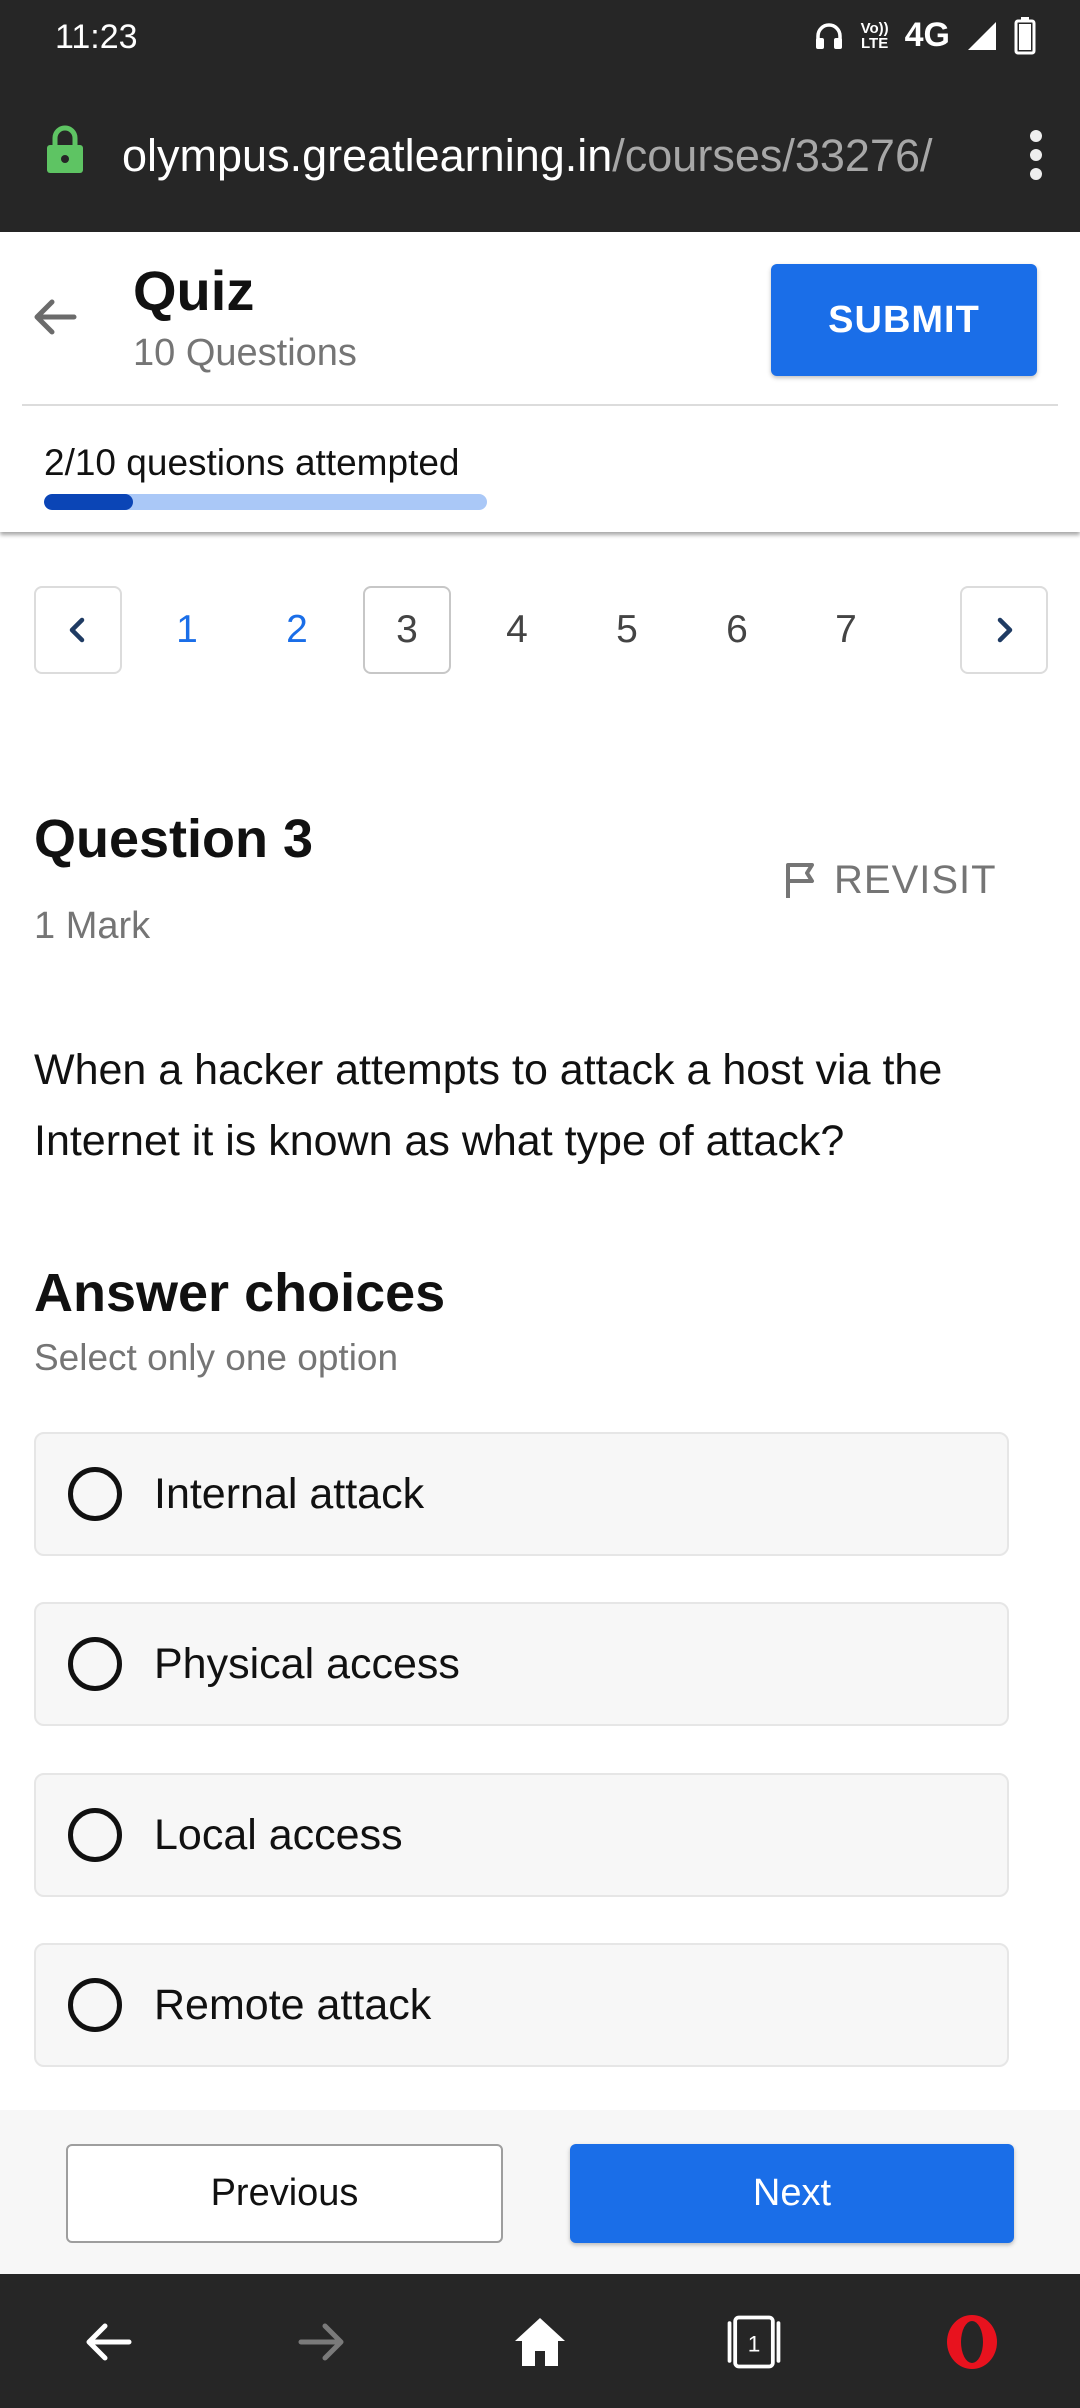 The height and width of the screenshot is (2408, 1080). What do you see at coordinates (65, 149) in the screenshot?
I see `lock-icon` at bounding box center [65, 149].